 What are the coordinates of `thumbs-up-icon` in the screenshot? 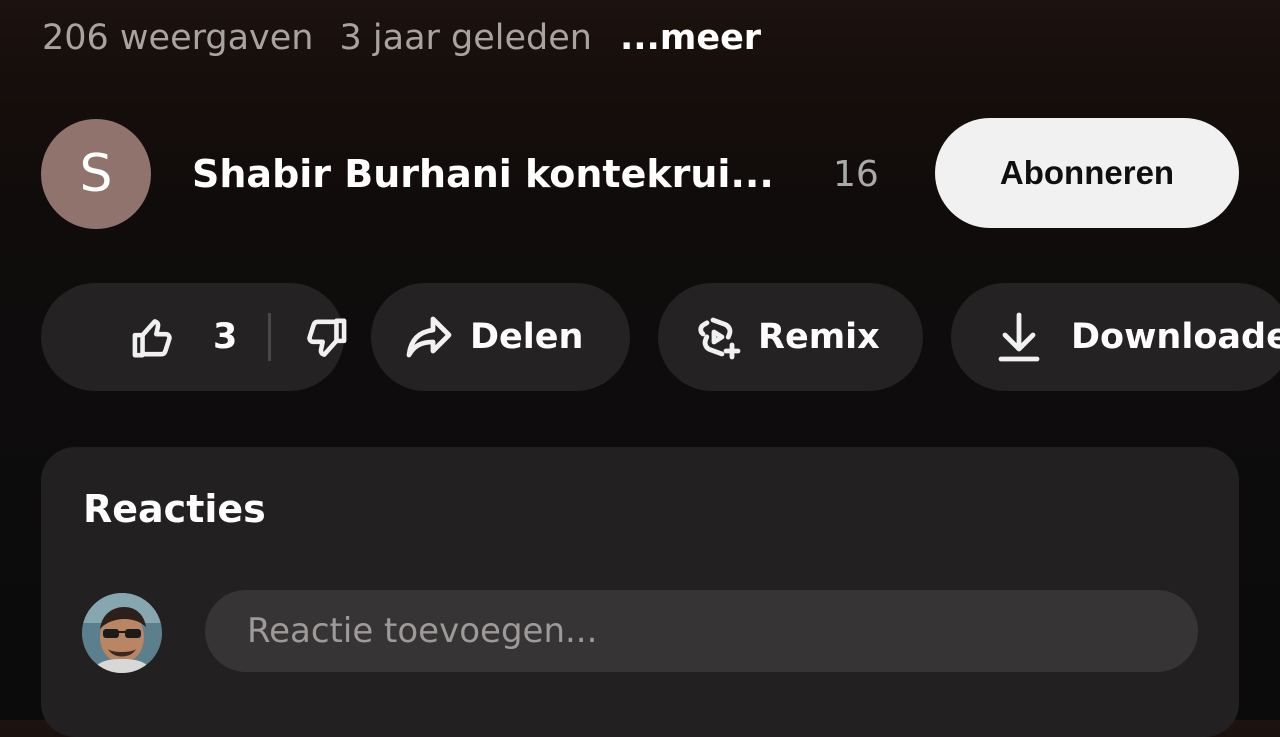 It's located at (154, 338).